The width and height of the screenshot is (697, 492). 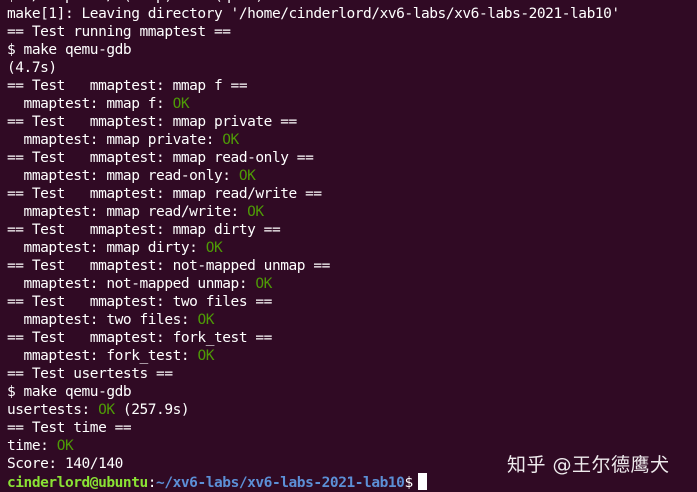 I want to click on line-text: mmaptest: mmap read/write:, so click(x=127, y=212).